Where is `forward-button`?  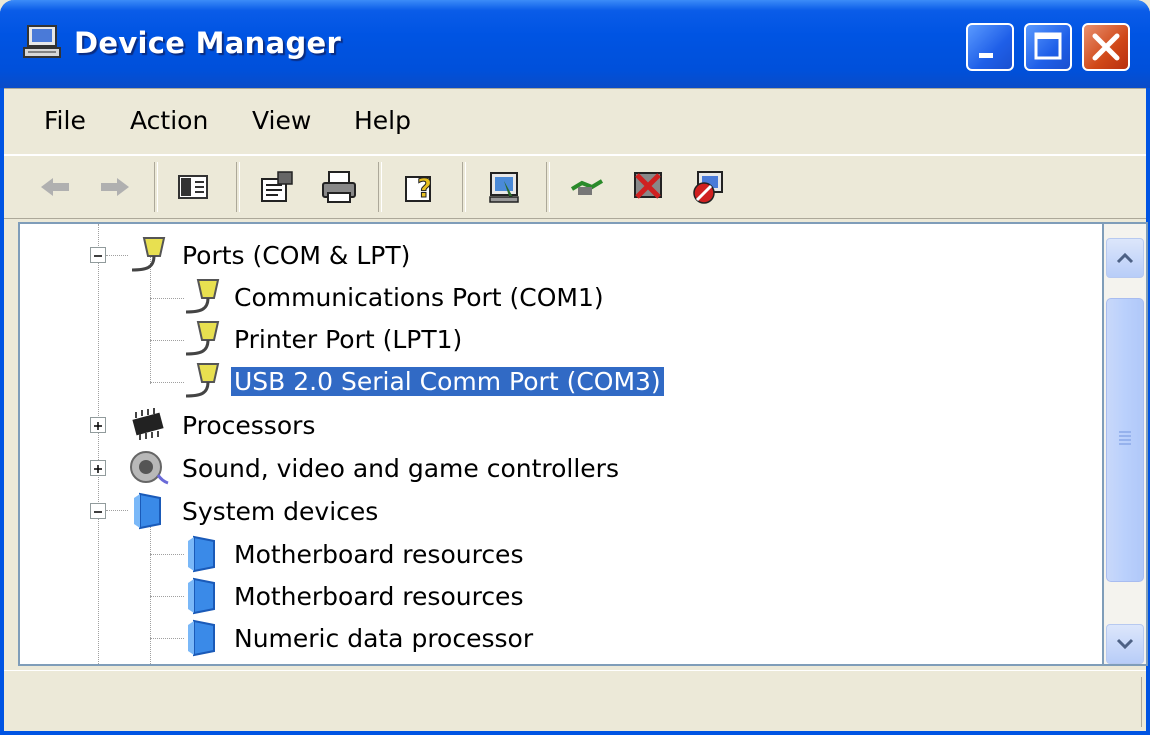 forward-button is located at coordinates (115, 187).